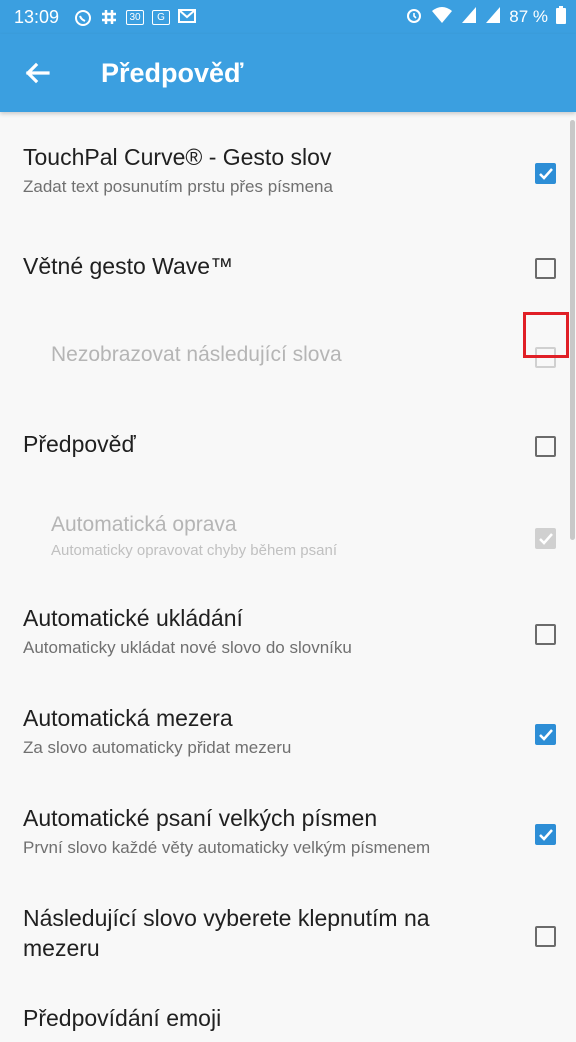 The image size is (576, 1042). Describe the element at coordinates (414, 17) in the screenshot. I see `alarm-icon` at that location.